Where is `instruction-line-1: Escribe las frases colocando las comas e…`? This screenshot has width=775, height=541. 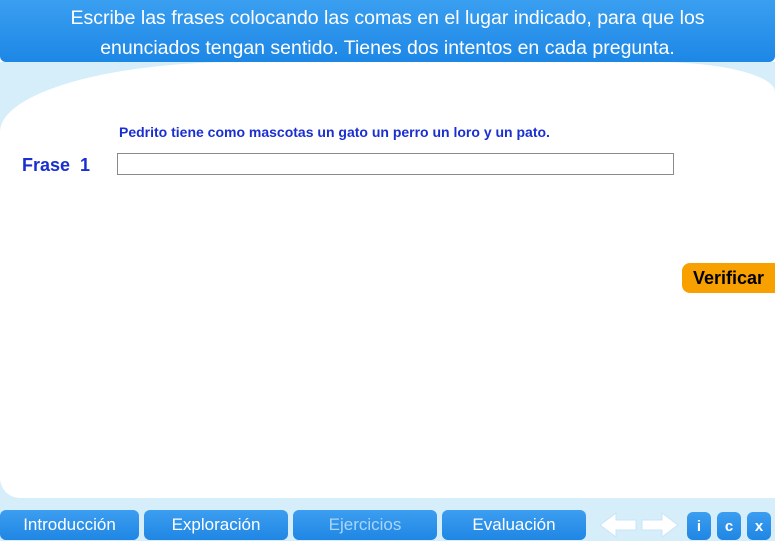 instruction-line-1: Escribe las frases colocando las comas e… is located at coordinates (387, 18).